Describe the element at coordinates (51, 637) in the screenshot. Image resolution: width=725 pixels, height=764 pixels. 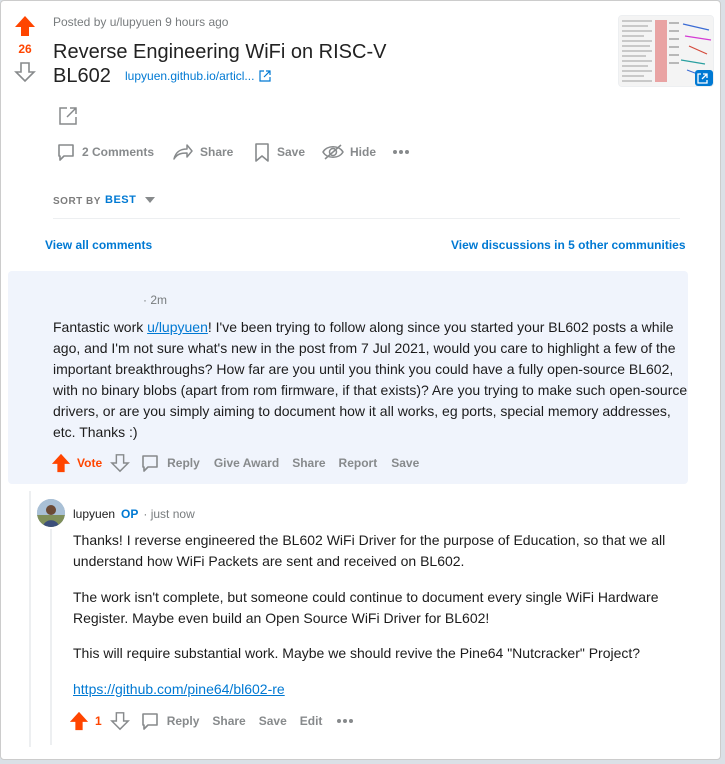
I see `thread-line-reply` at that location.